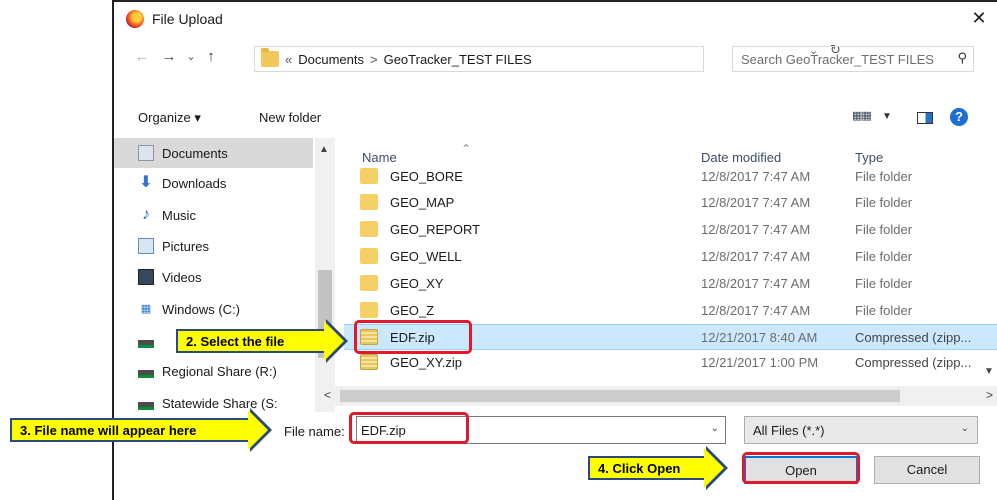 The width and height of the screenshot is (997, 500). What do you see at coordinates (228, 183) in the screenshot?
I see `nav-item-downloads: ⬇ Downloads` at bounding box center [228, 183].